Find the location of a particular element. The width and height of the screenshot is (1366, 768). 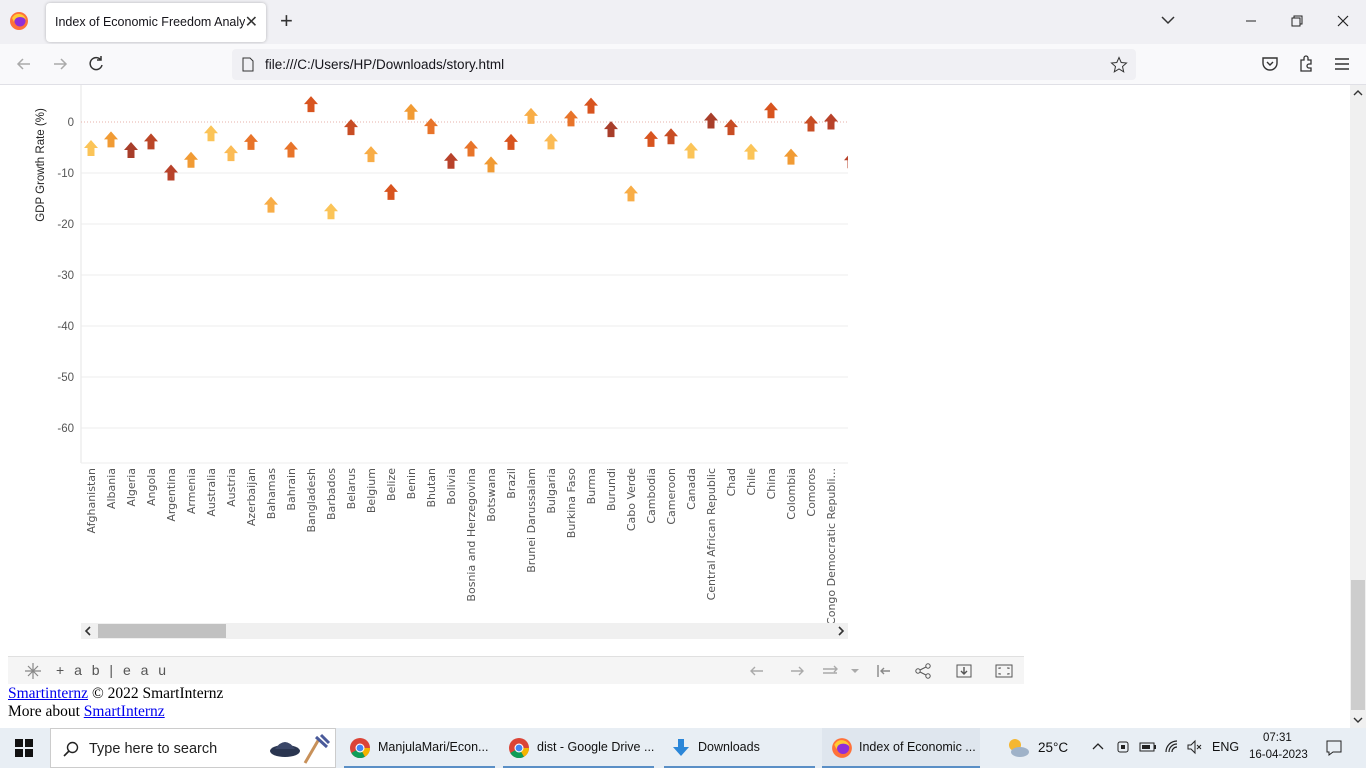

pocket-icon is located at coordinates (1270, 64).